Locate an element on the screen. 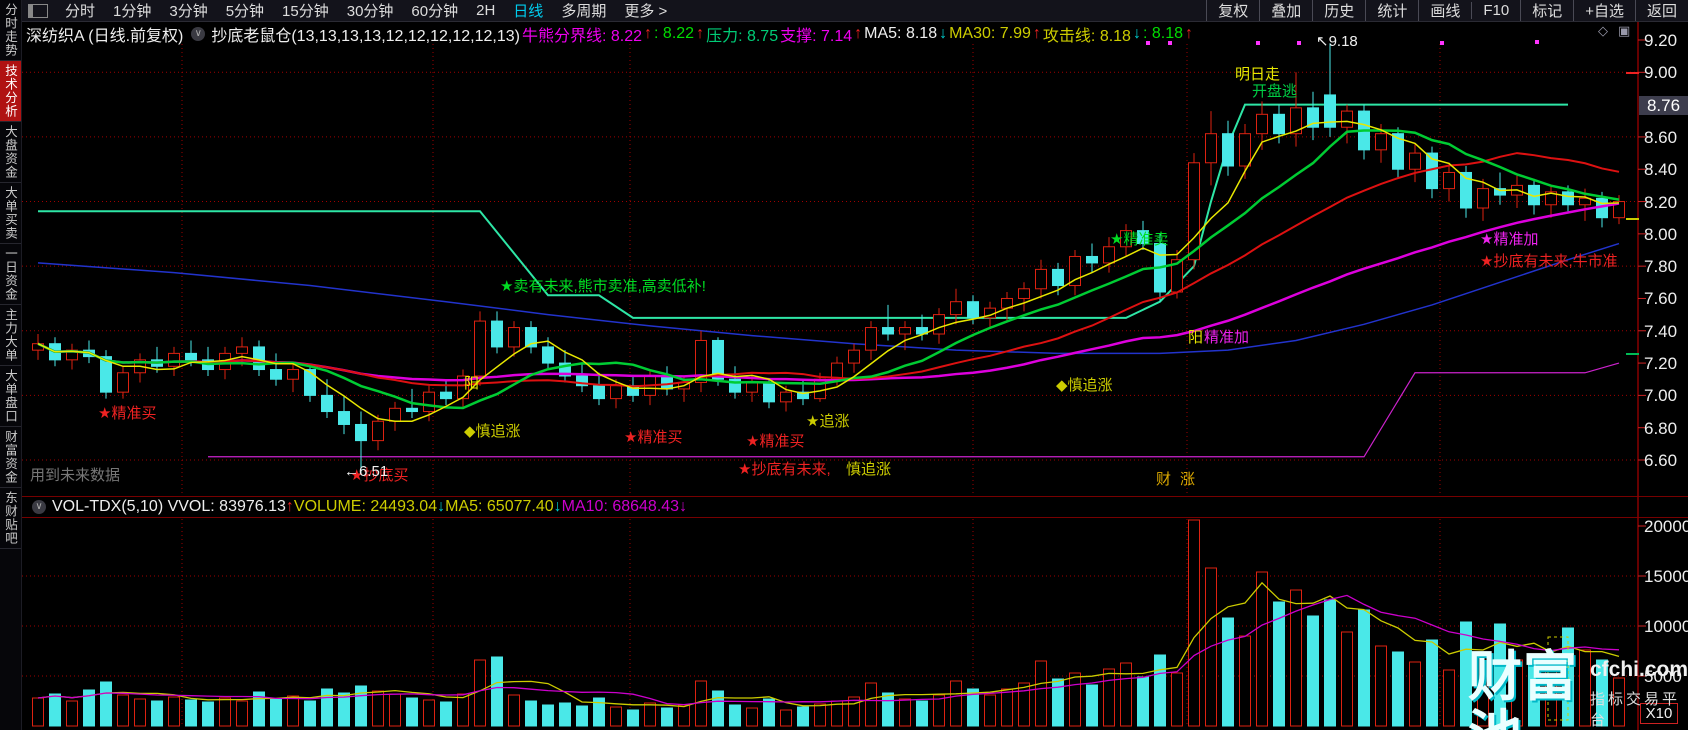  sidebar-item-2: 大盘资金 is located at coordinates (10, 152).